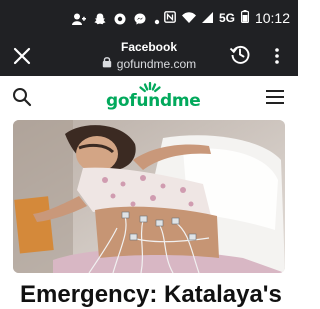 Image resolution: width=320 pixels, height=309 pixels. Describe the element at coordinates (207, 18) in the screenshot. I see `signal-icon` at that location.